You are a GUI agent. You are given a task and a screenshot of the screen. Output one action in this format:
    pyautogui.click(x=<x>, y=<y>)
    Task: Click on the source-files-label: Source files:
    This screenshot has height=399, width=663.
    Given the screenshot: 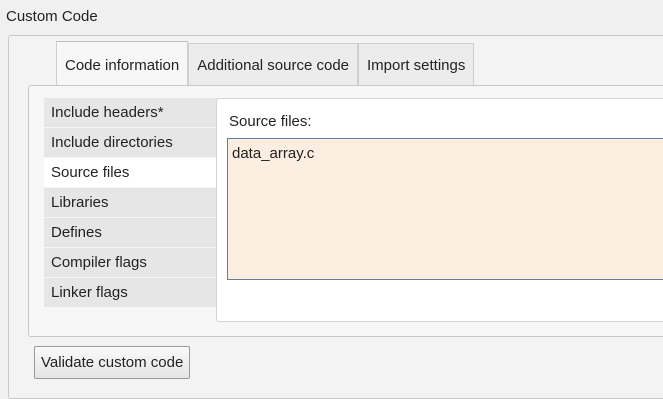 What is the action you would take?
    pyautogui.click(x=270, y=121)
    